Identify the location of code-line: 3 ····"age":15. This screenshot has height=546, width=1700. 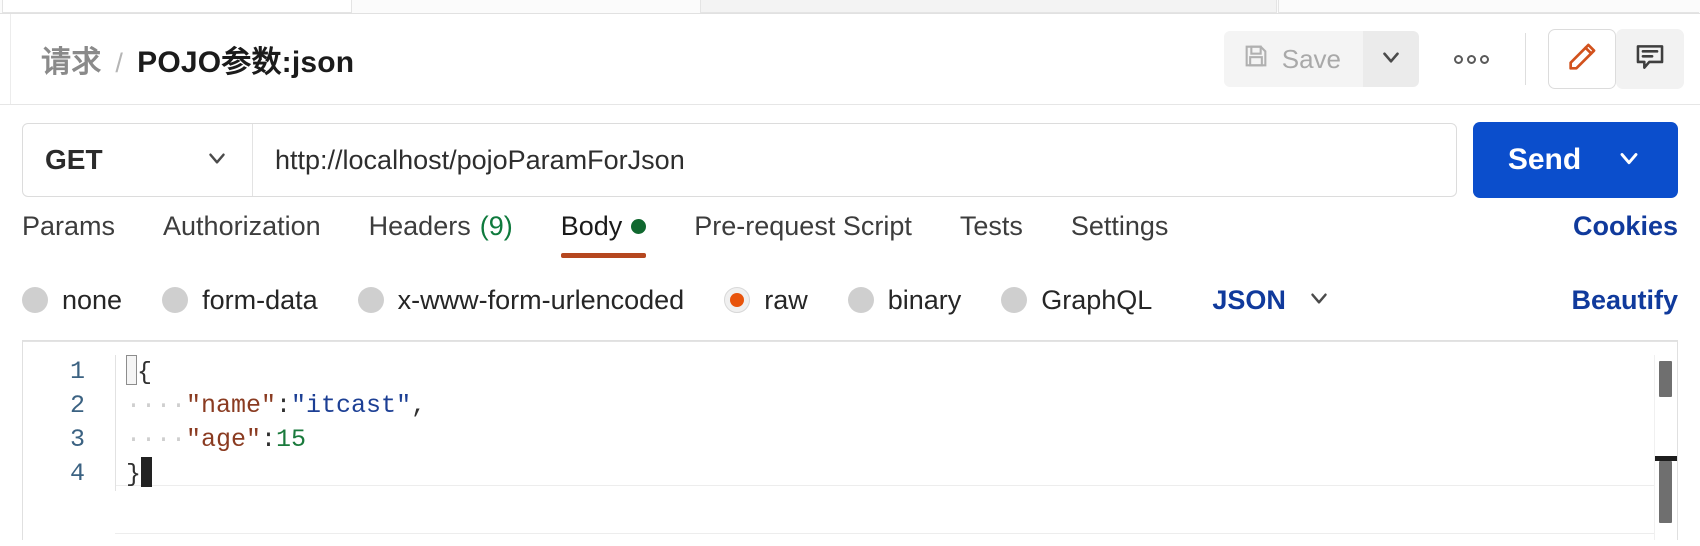
(850, 440).